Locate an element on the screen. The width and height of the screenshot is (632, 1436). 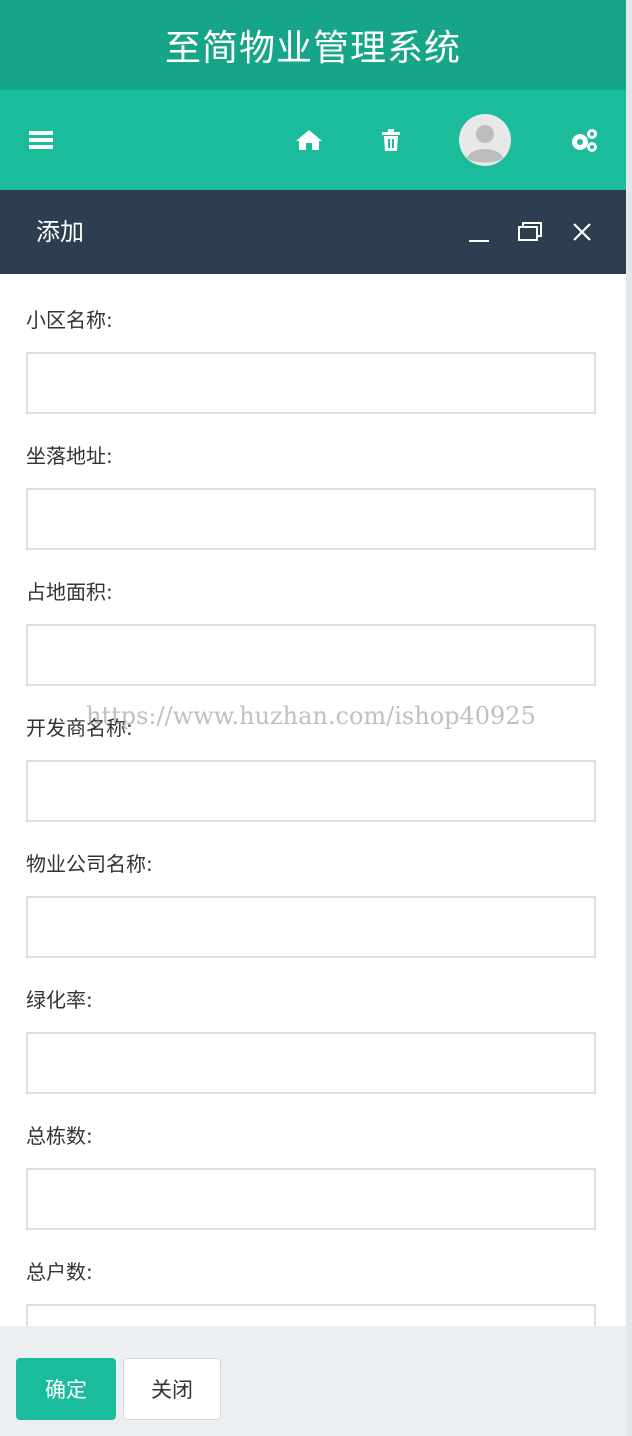
property-company-input is located at coordinates (311, 927).